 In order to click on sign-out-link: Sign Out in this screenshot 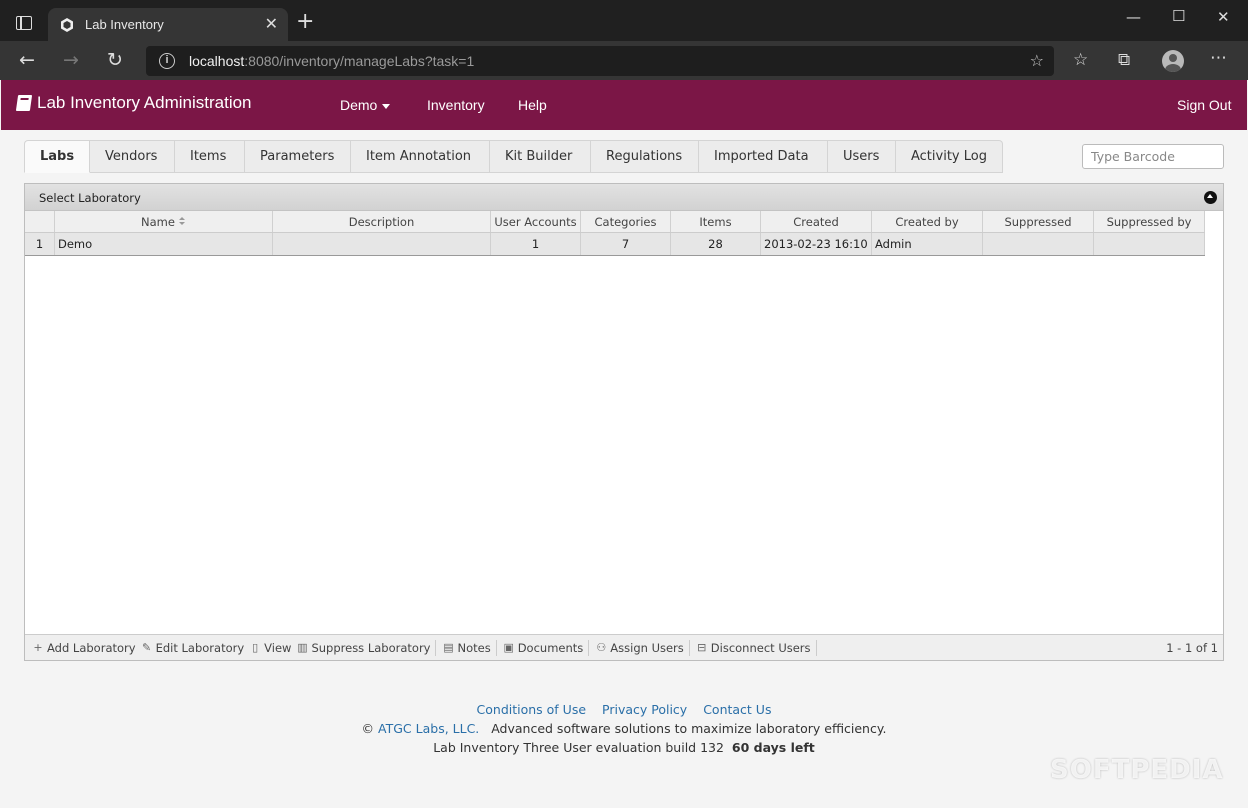, I will do `click(1204, 105)`.